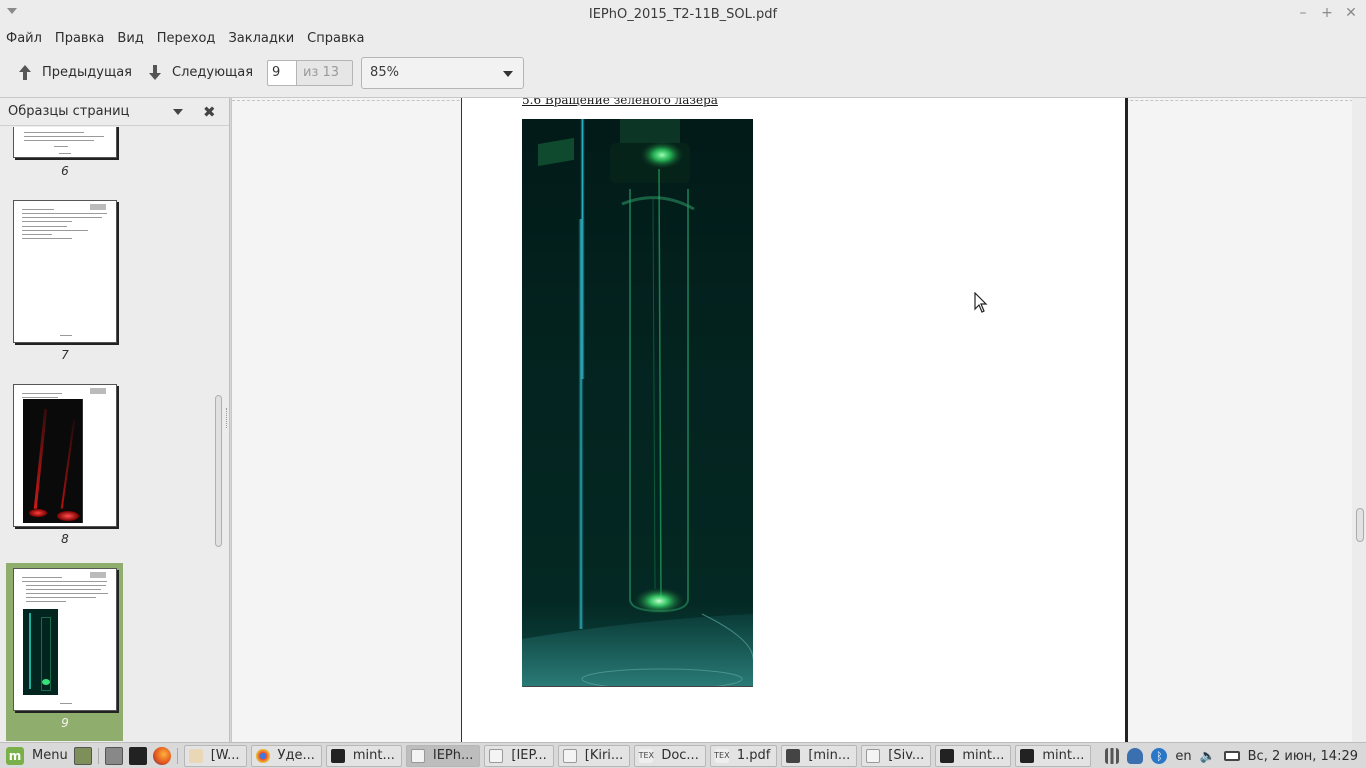 The height and width of the screenshot is (768, 1366). I want to click on green-laser-photo, so click(637, 403).